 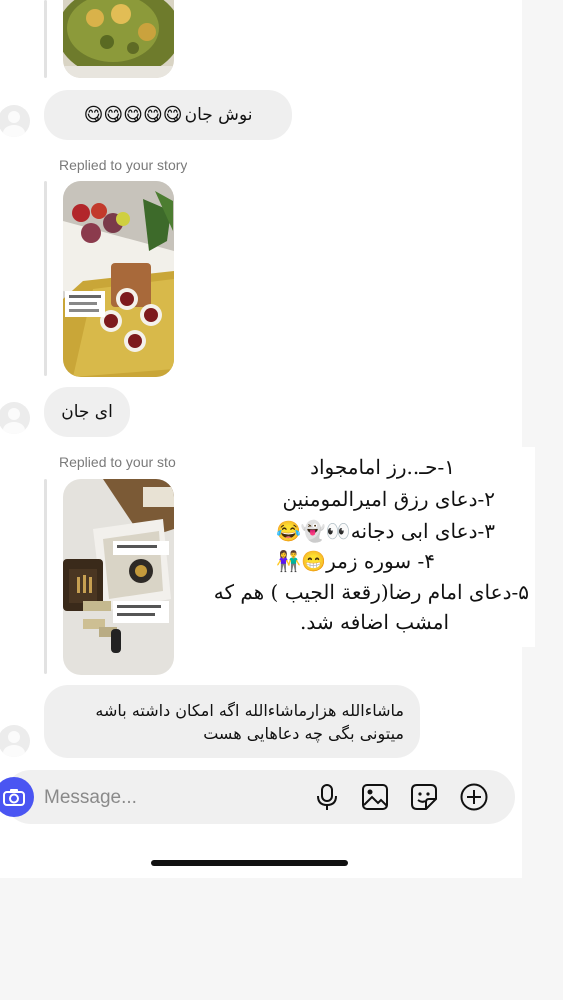 What do you see at coordinates (371, 592) in the screenshot?
I see `overlay-line: ۵-دعای امام رضا(رقعة الجيب ) هم که` at bounding box center [371, 592].